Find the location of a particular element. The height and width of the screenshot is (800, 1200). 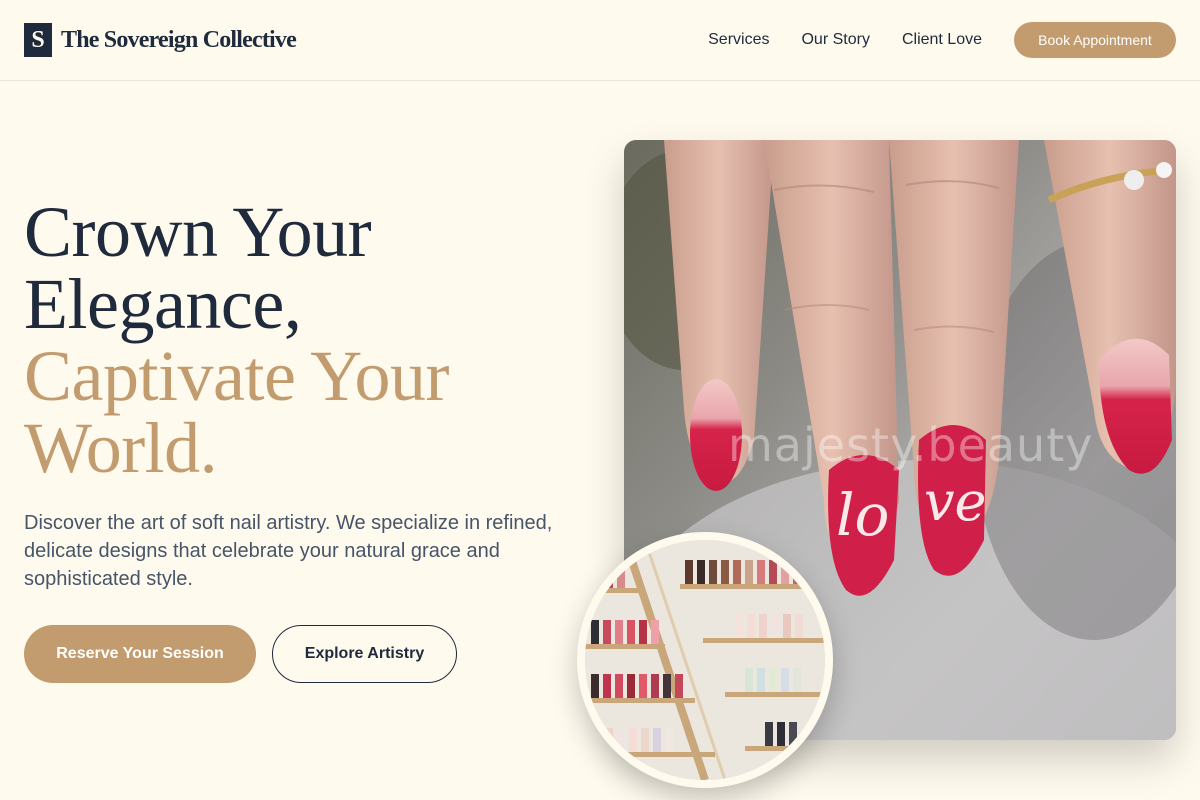

brand-logo: S The Sovereign Collective is located at coordinates (160, 40).